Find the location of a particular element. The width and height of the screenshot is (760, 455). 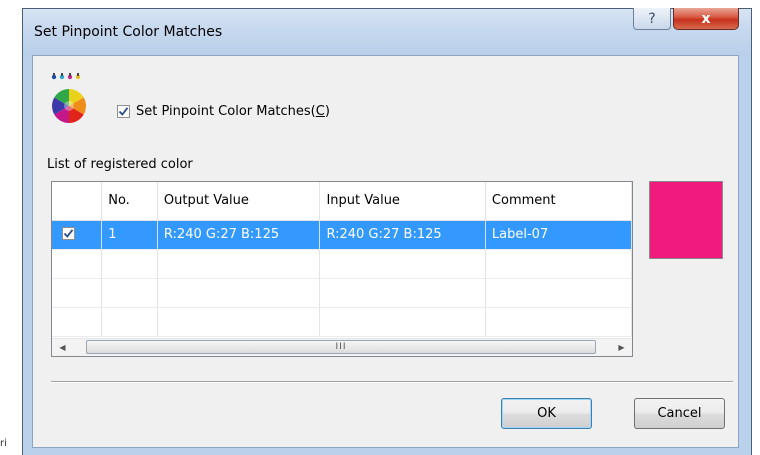

enable-label-text: Set Pinpoint Color Matches(C) is located at coordinates (233, 111).